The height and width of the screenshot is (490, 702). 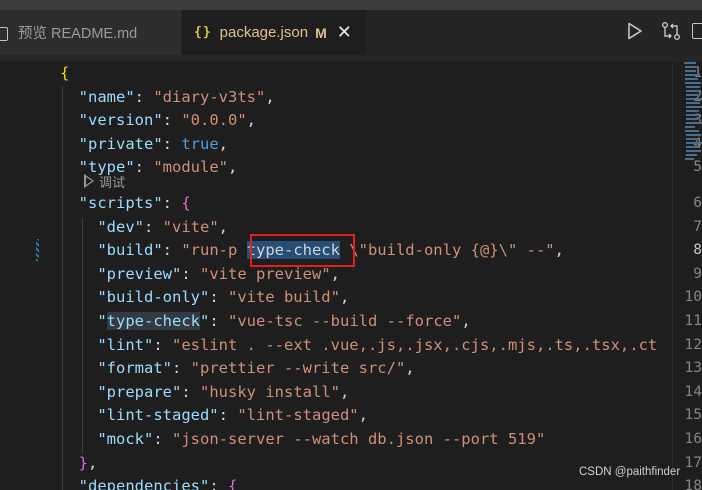 What do you see at coordinates (692, 117) in the screenshot?
I see `minimap` at bounding box center [692, 117].